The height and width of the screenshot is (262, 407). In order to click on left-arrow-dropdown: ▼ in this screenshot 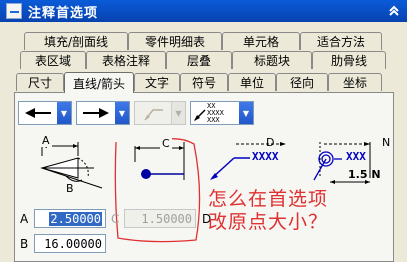, I will do `click(45, 113)`.